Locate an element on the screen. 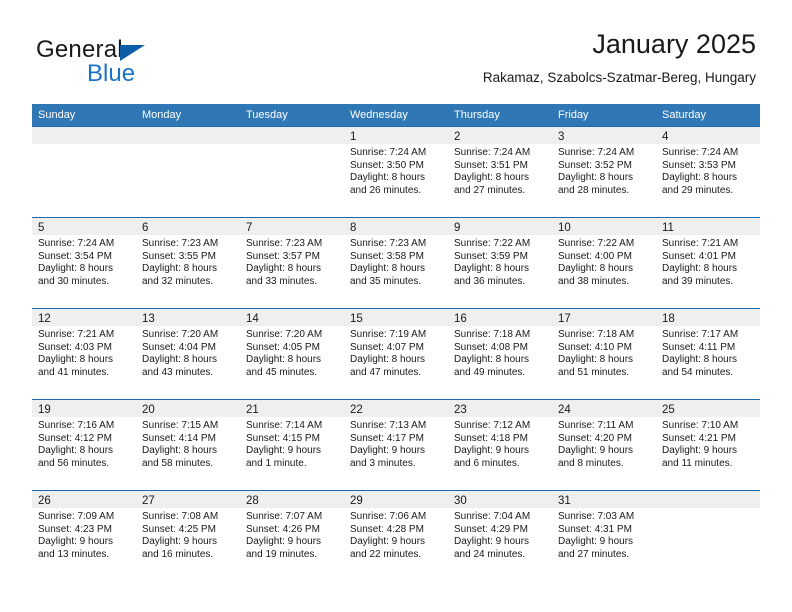  day-number: 11 is located at coordinates (668, 228).